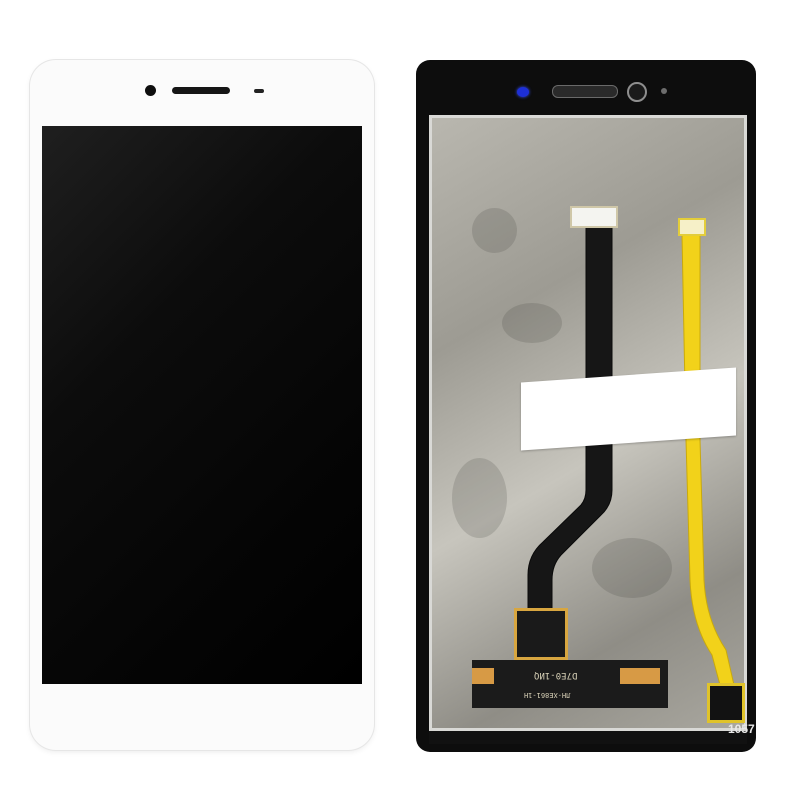 Image resolution: width=800 pixels, height=800 pixels. Describe the element at coordinates (547, 695) in the screenshot. I see `pcb-marking-small: ЛН-ХЕ861-1Н` at that location.